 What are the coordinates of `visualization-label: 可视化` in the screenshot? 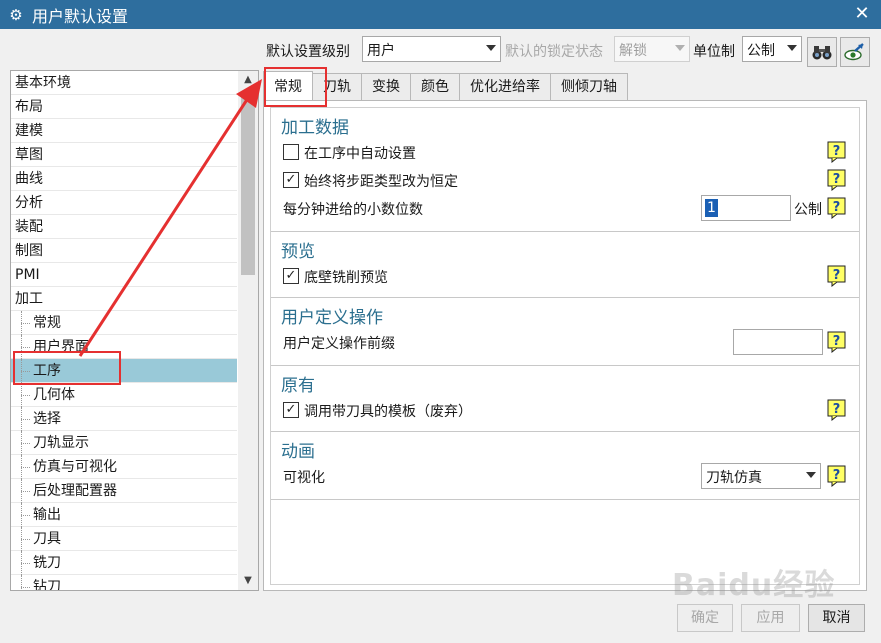 It's located at (304, 478).